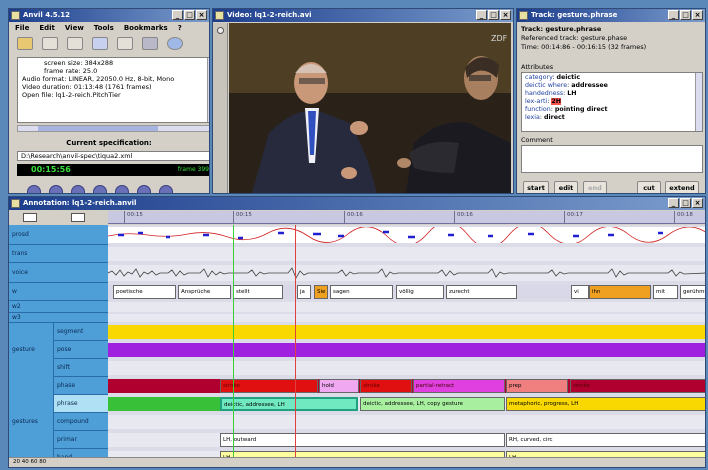  I want to click on fast-forward-icon, so click(144, 189).